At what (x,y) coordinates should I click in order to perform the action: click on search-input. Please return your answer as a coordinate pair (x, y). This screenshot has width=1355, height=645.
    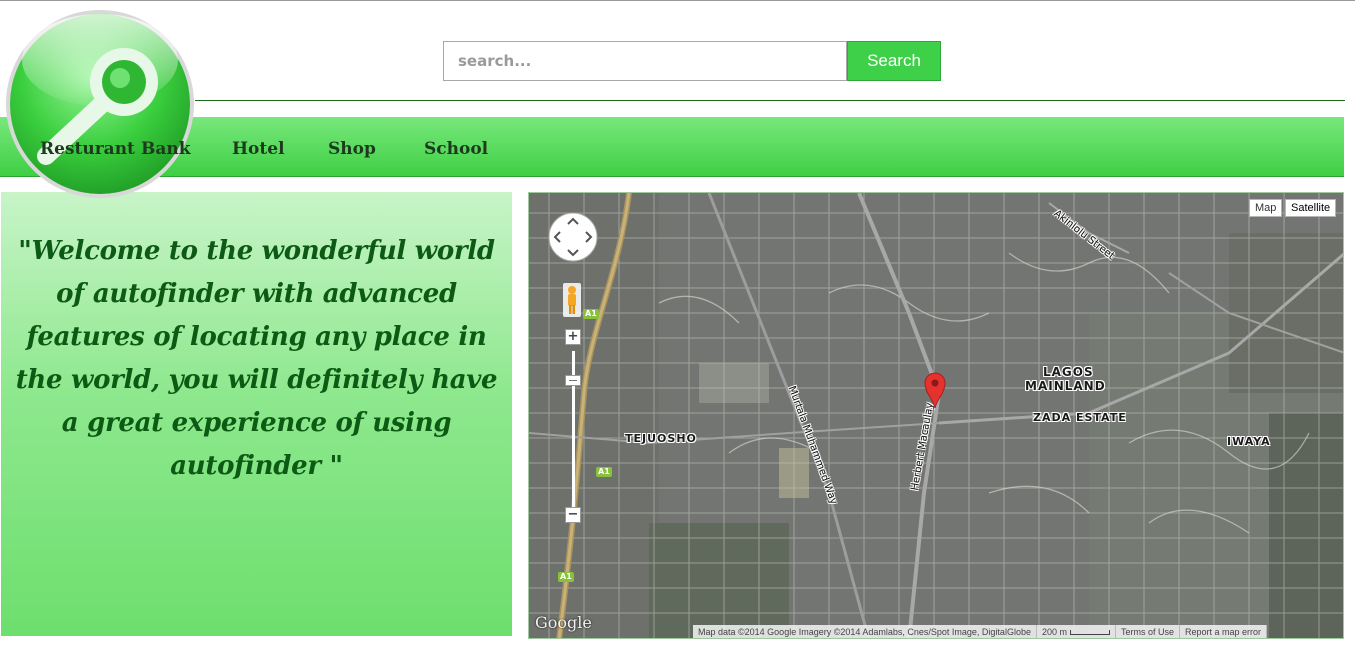
    Looking at the image, I should click on (645, 61).